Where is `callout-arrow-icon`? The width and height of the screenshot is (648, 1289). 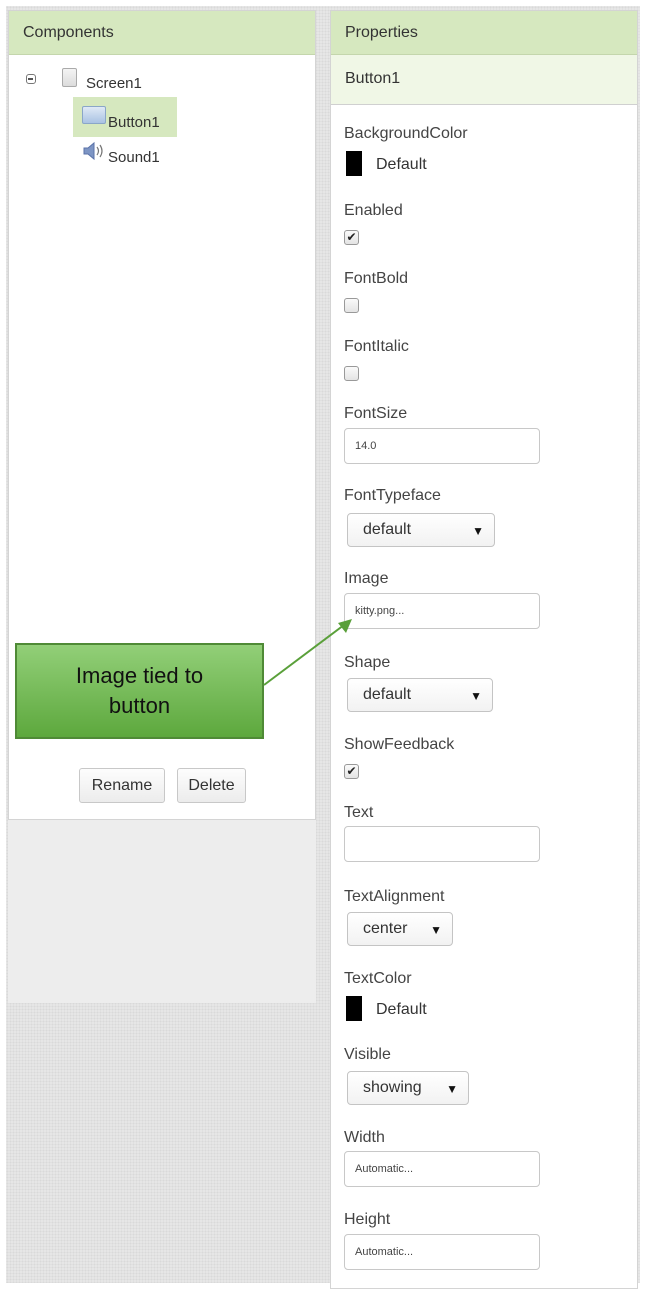
callout-arrow-icon is located at coordinates (307, 652).